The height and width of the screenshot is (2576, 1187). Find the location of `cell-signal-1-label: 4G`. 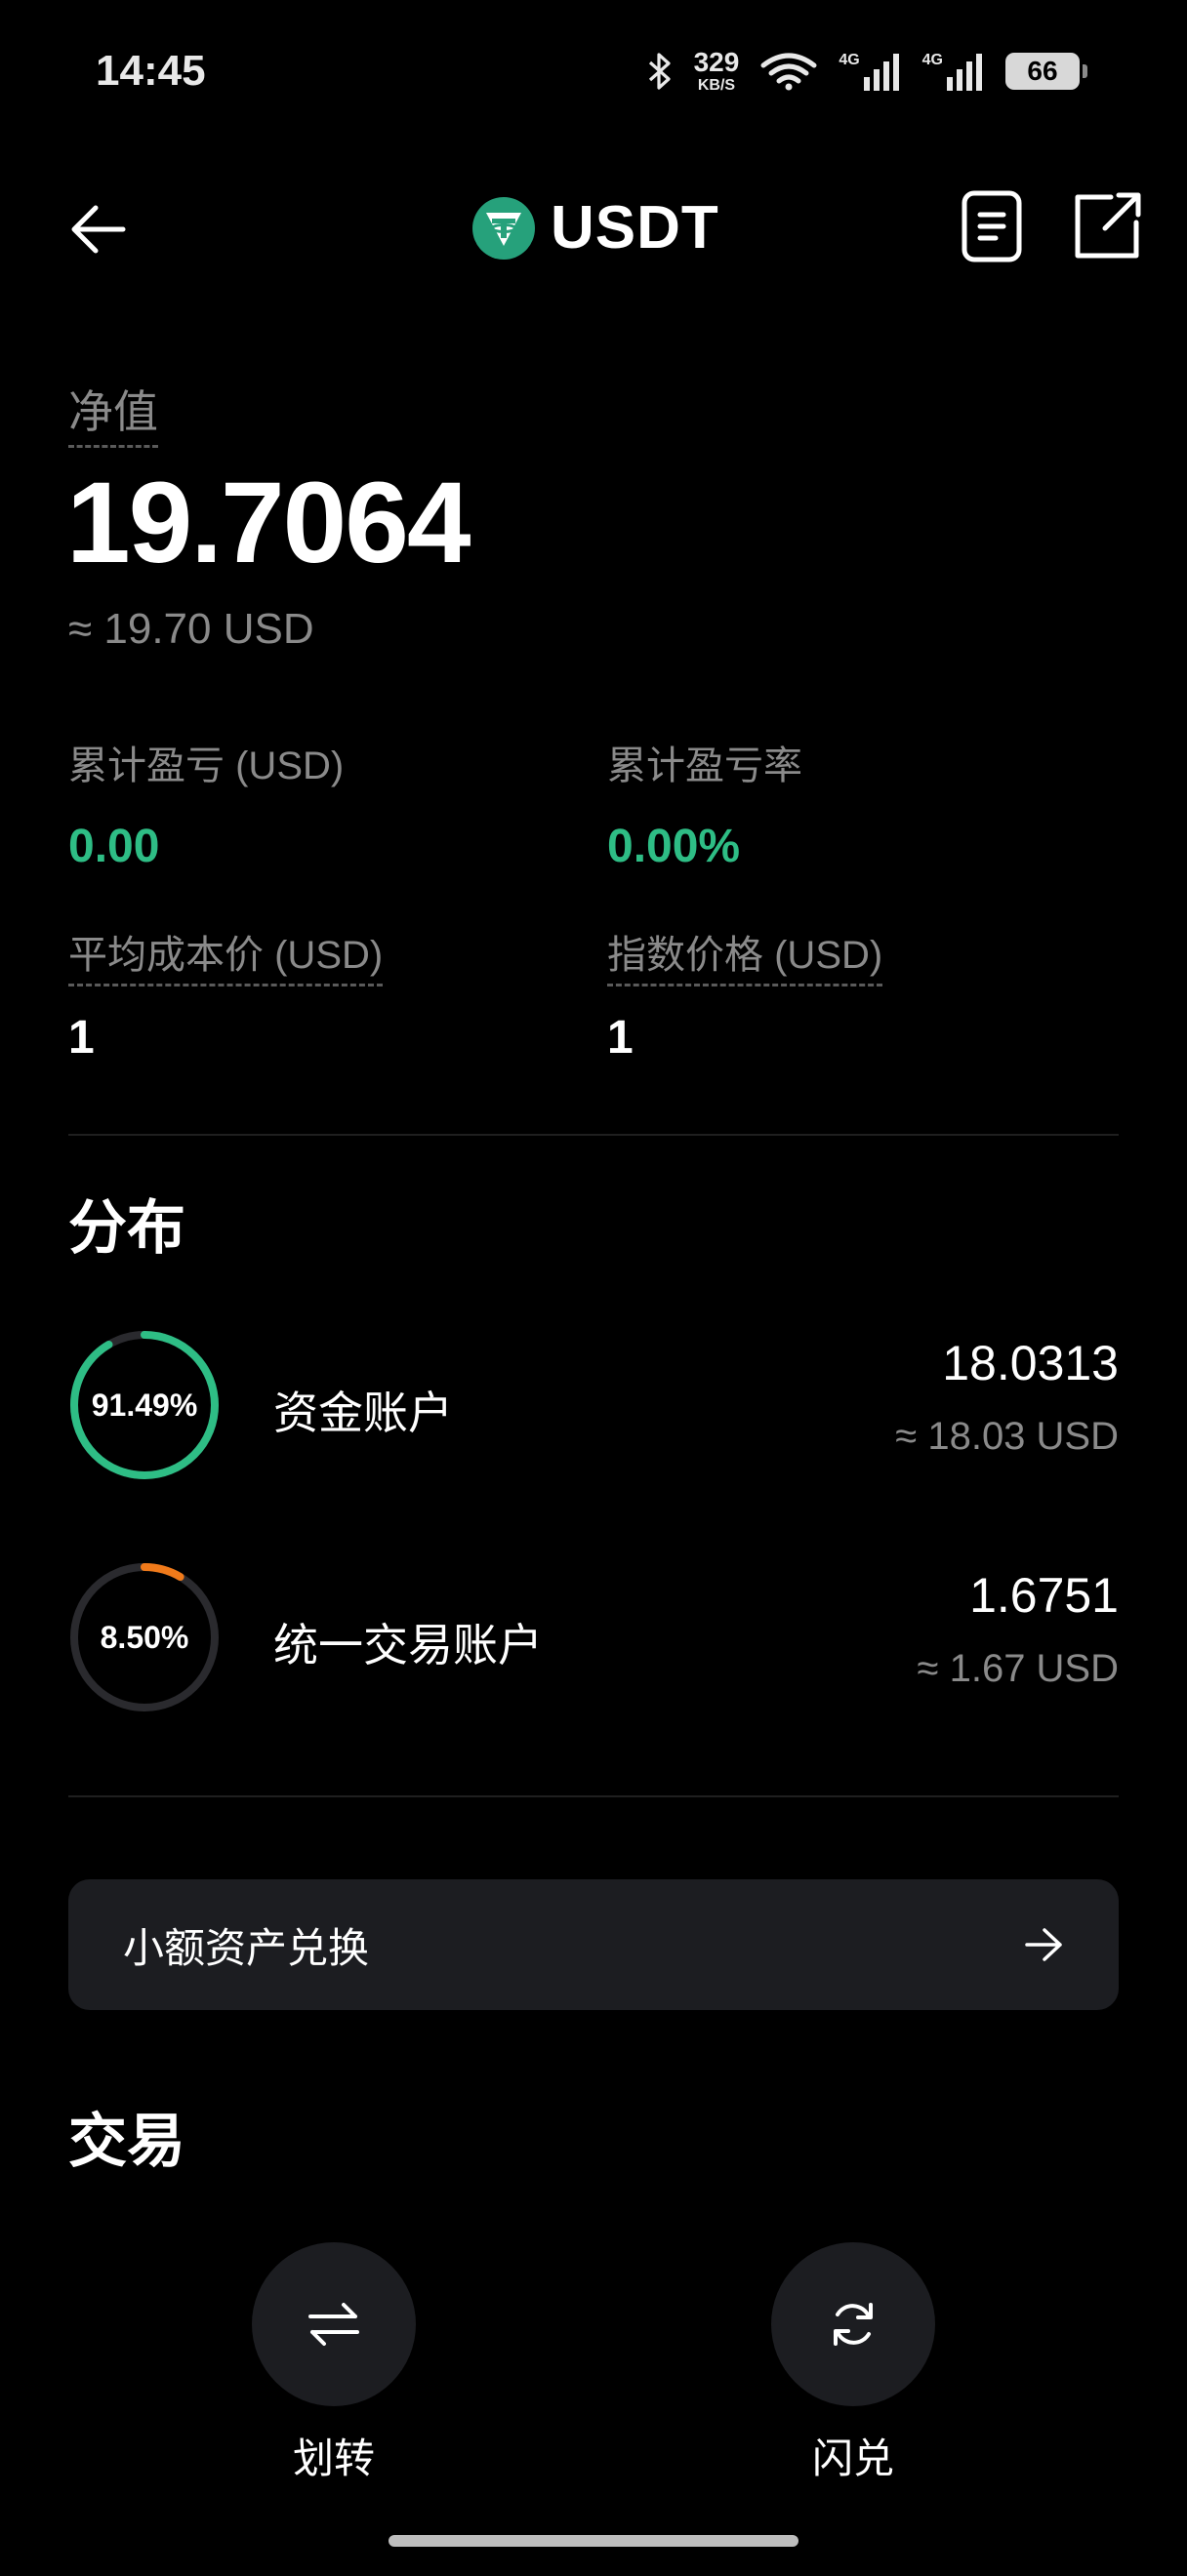

cell-signal-1-label: 4G is located at coordinates (849, 60).